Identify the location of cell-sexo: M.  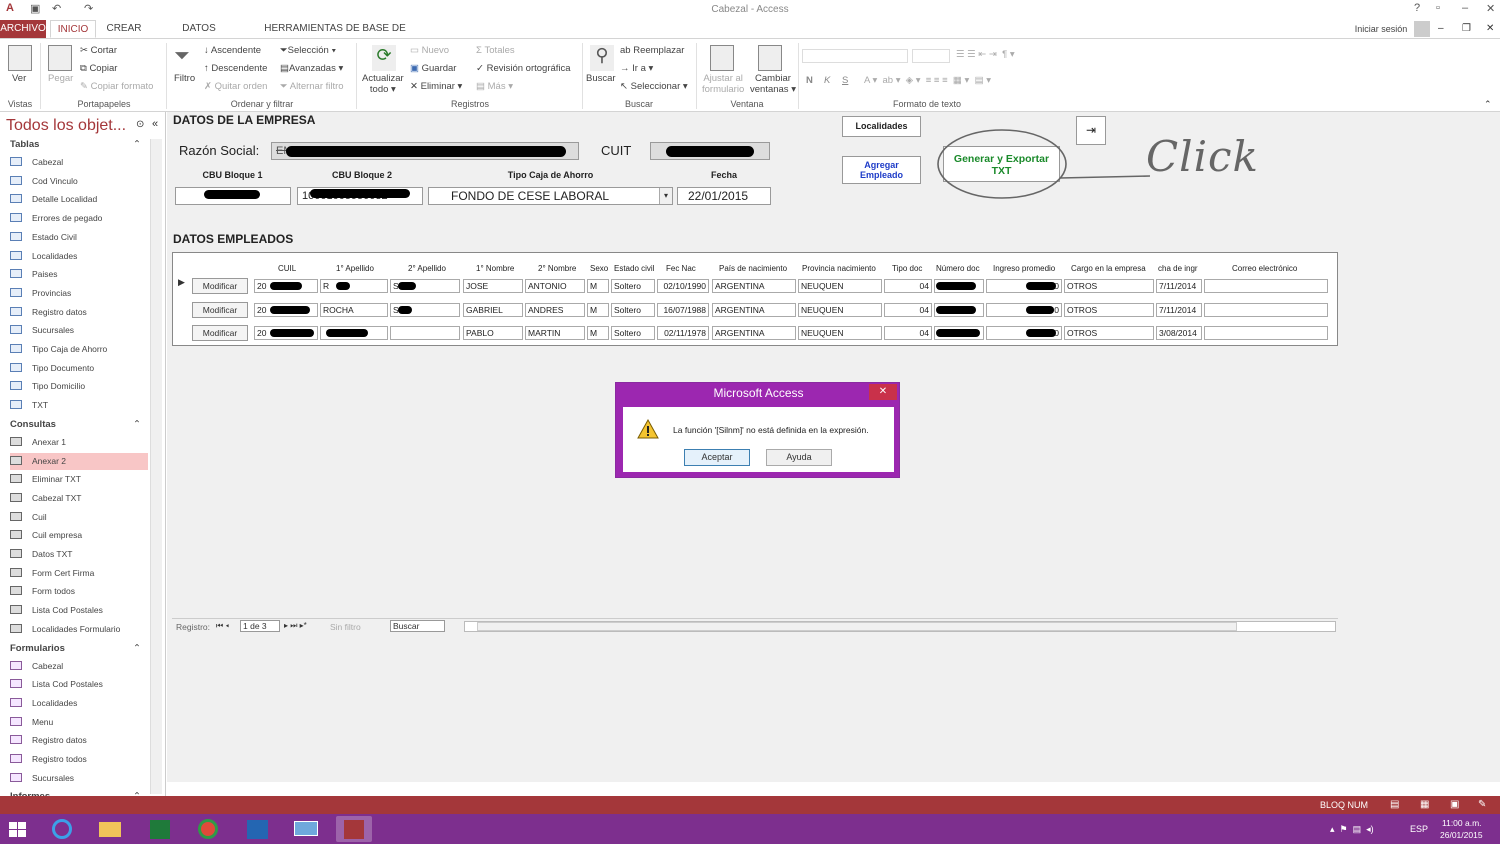
(598, 286).